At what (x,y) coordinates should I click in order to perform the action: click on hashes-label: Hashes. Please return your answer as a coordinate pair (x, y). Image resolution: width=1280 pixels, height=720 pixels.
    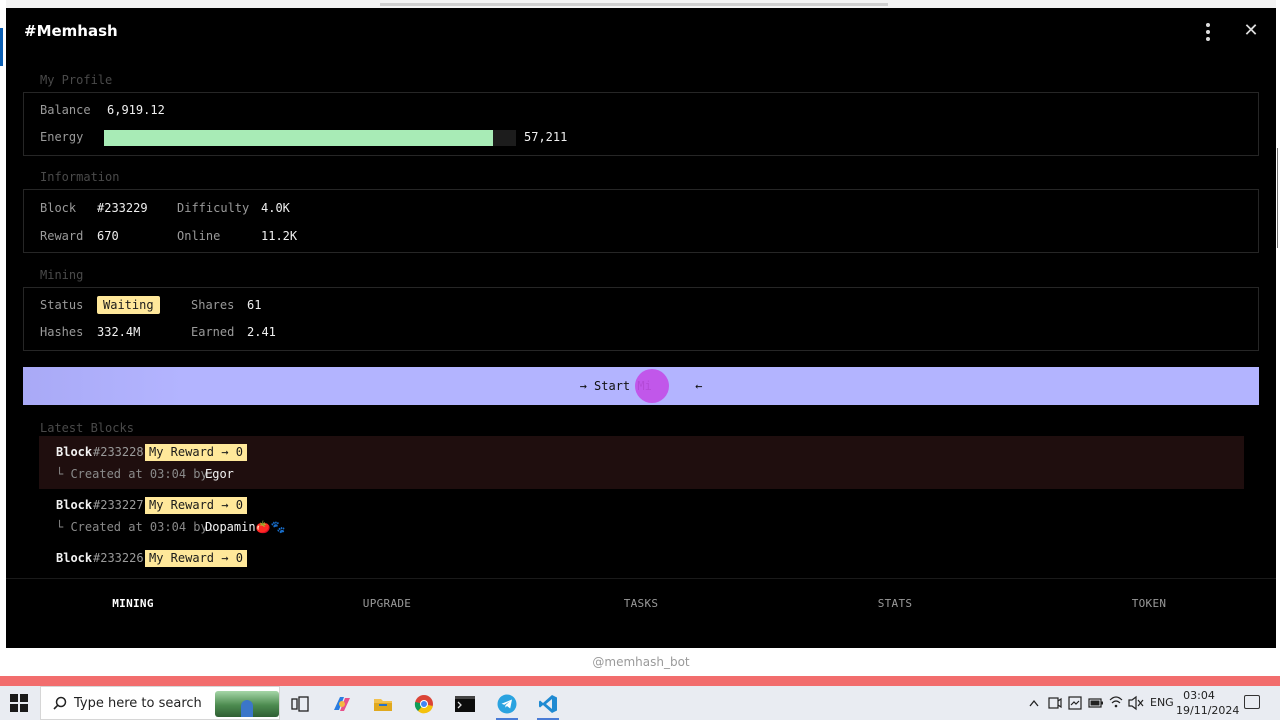
    Looking at the image, I should click on (62, 332).